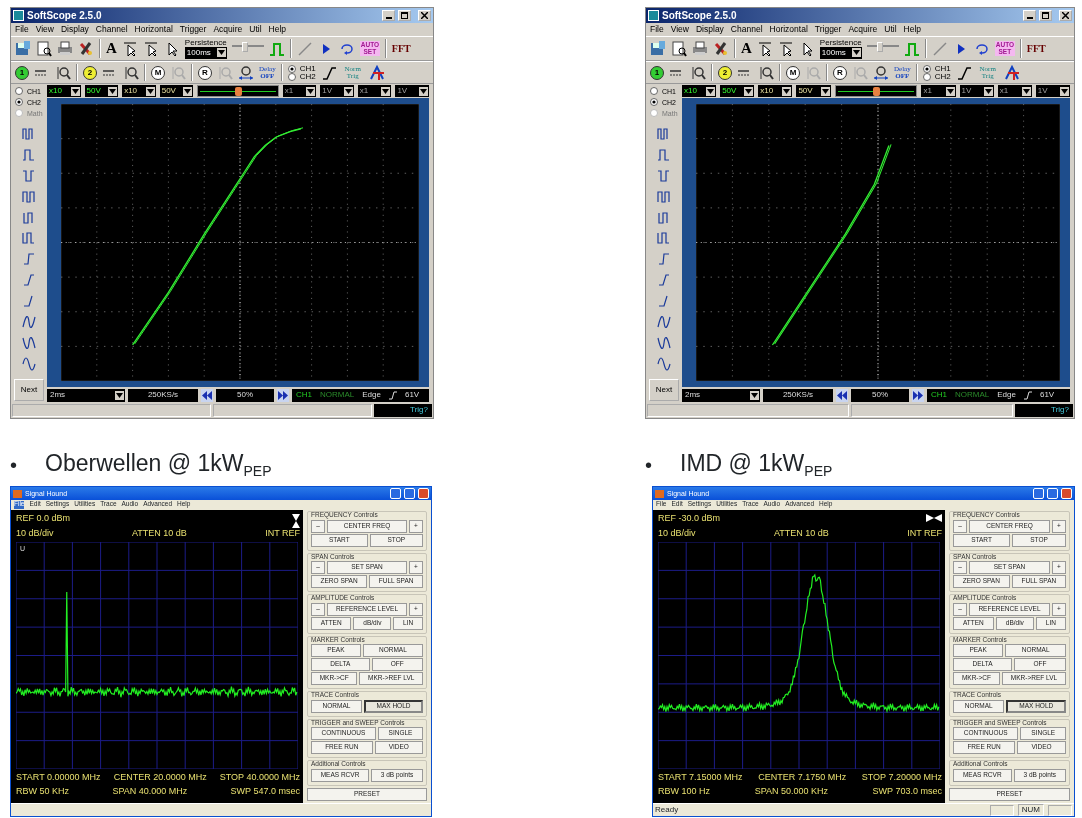 This screenshot has width=1082, height=818. I want to click on print-preview-icon, so click(44, 48).